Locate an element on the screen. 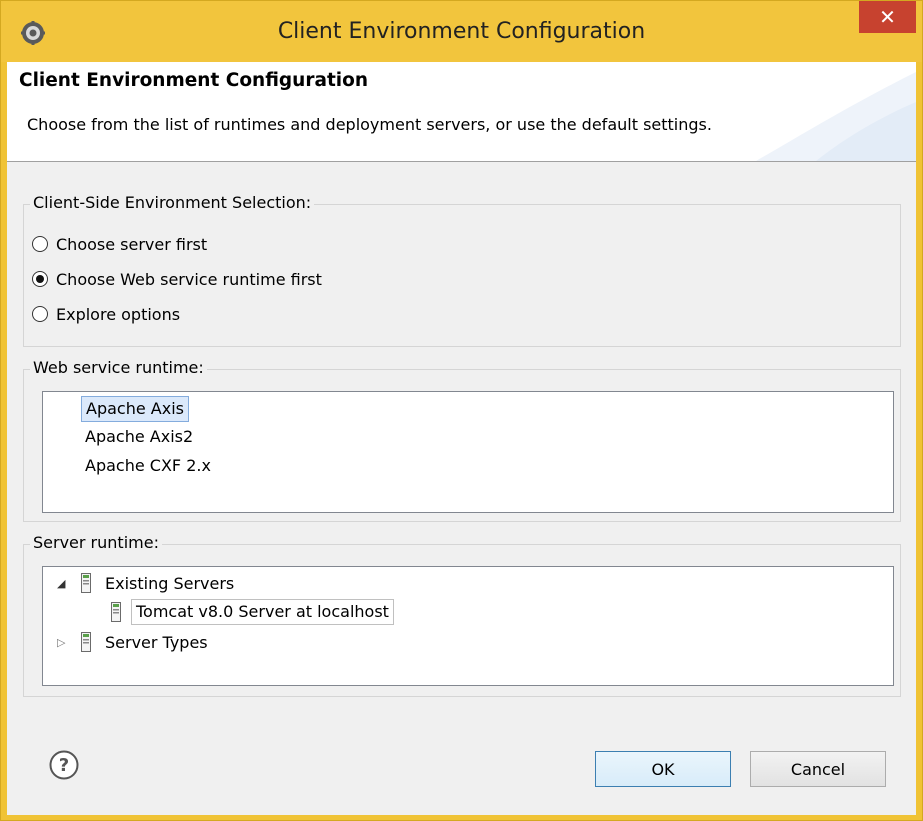  radio-choose-server-first: Choose server first is located at coordinates (119, 244).